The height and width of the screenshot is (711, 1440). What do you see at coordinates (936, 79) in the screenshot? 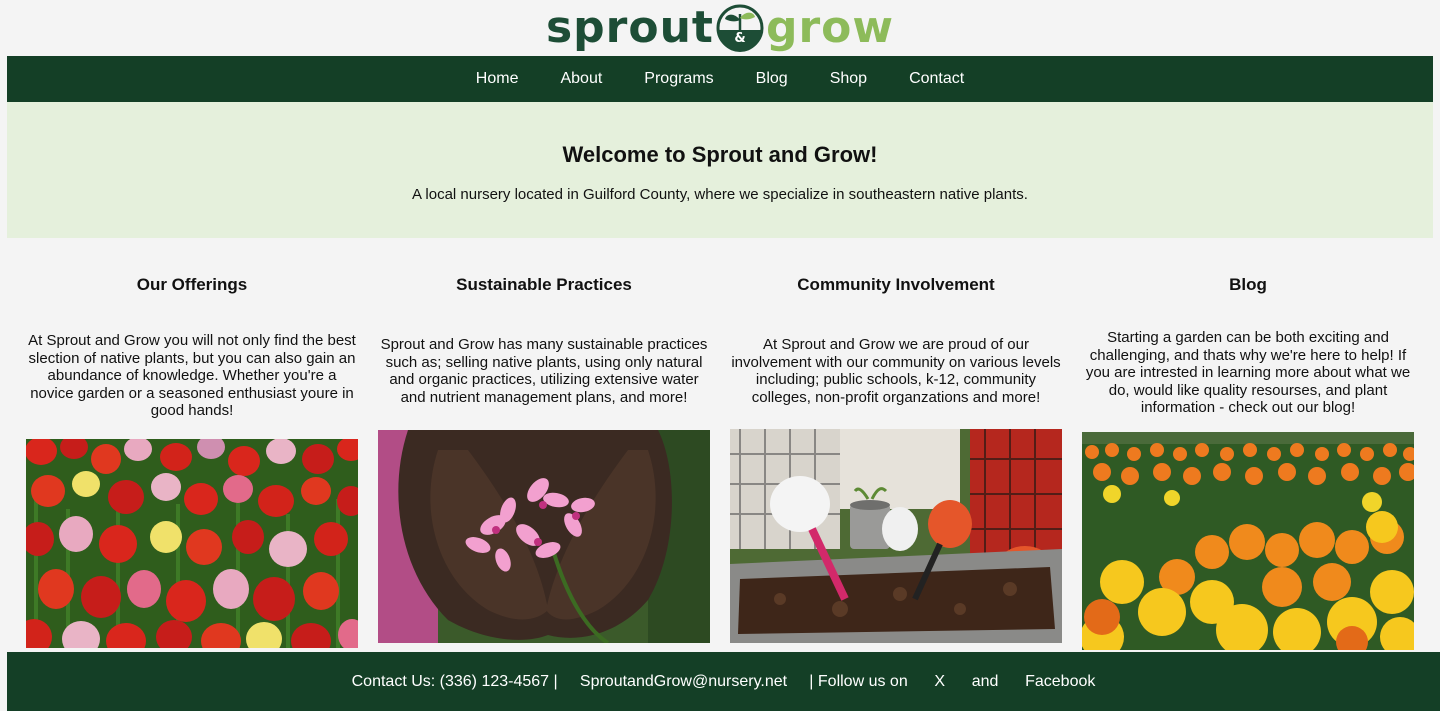
I see `nav-contact: Contact` at bounding box center [936, 79].